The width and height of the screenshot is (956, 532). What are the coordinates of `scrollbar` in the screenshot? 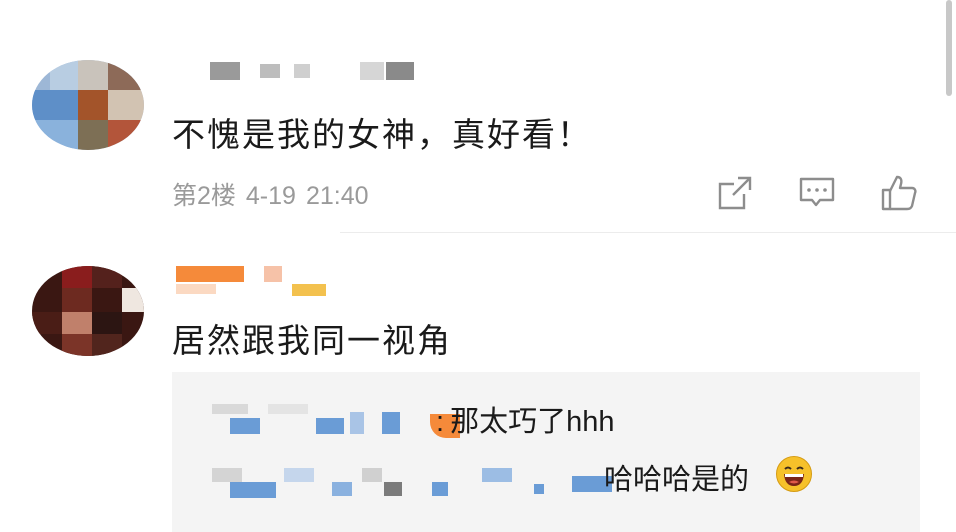 It's located at (949, 48).